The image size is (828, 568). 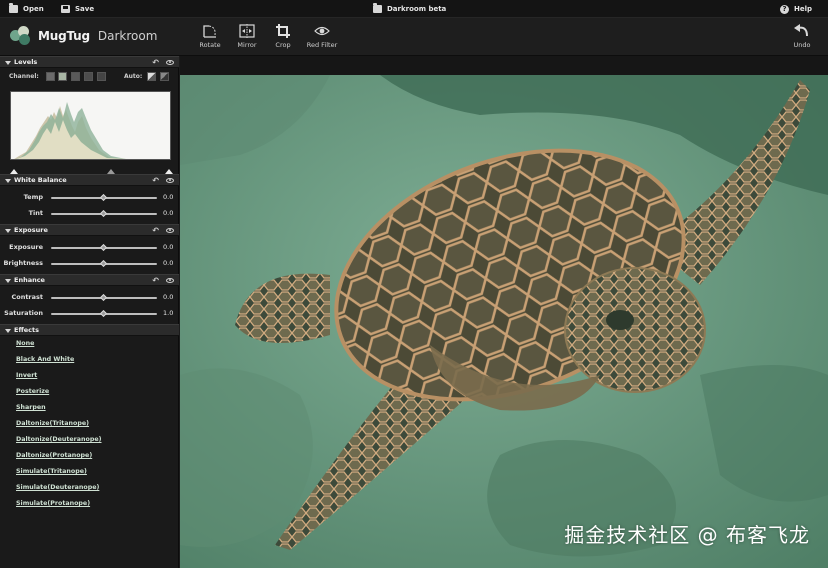 What do you see at coordinates (168, 297) in the screenshot?
I see `contrast-value: 0.0` at bounding box center [168, 297].